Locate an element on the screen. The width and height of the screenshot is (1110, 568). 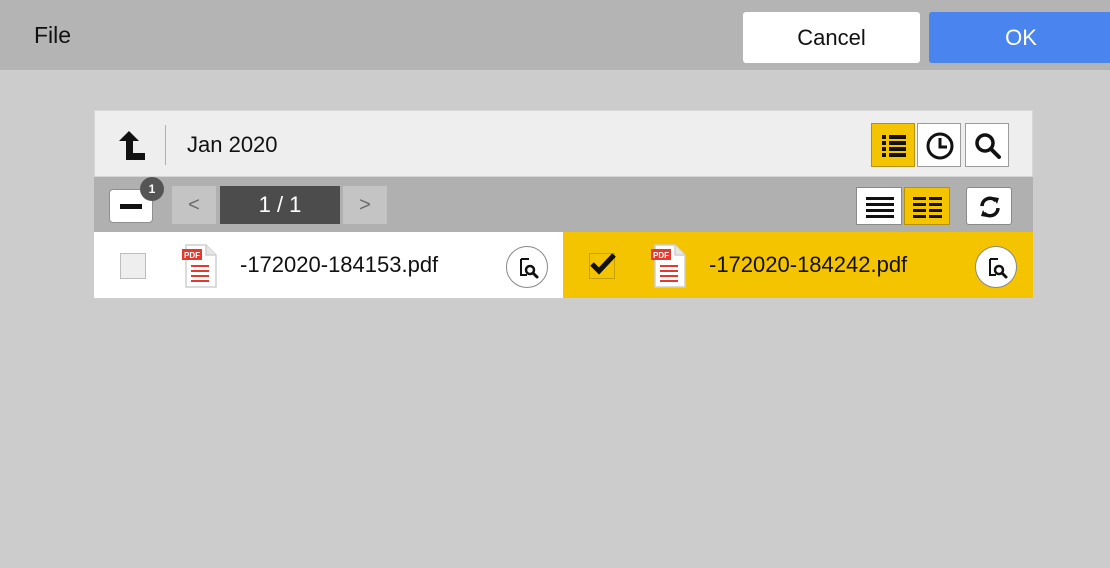
list-view-icon is located at coordinates (894, 146).